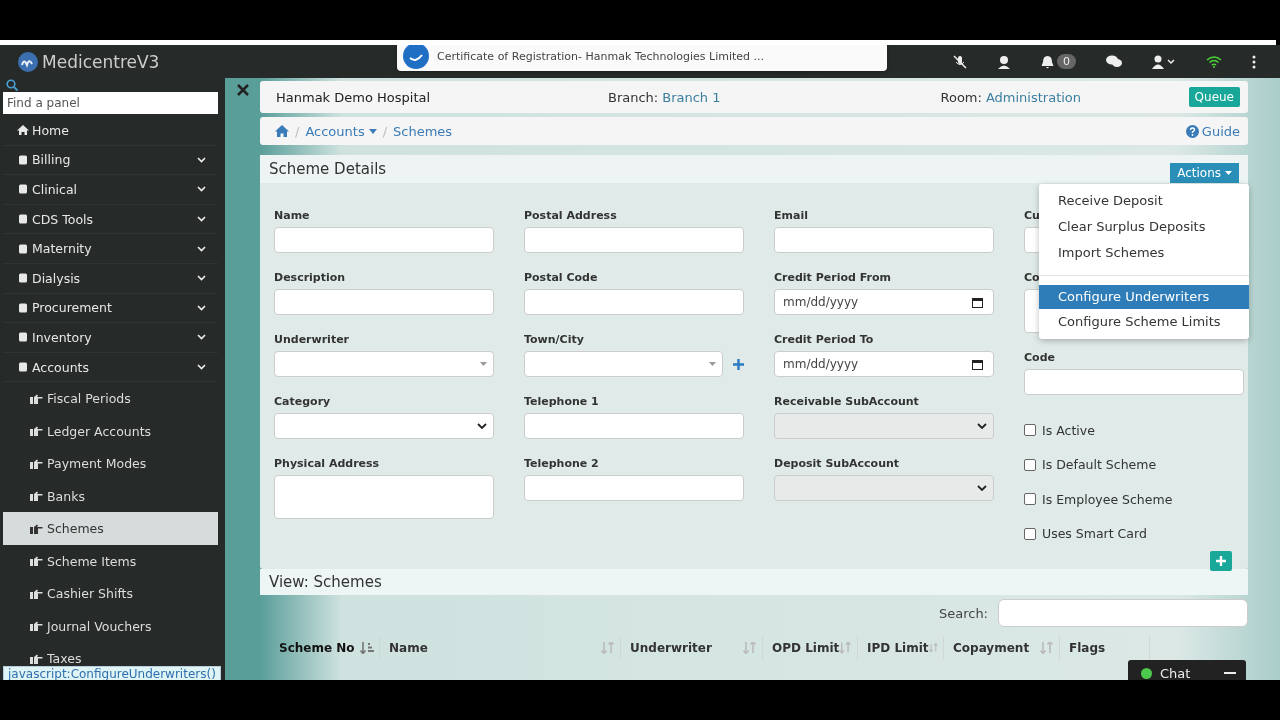 The height and width of the screenshot is (720, 1280). What do you see at coordinates (1254, 61) in the screenshot?
I see `more-options-icon` at bounding box center [1254, 61].